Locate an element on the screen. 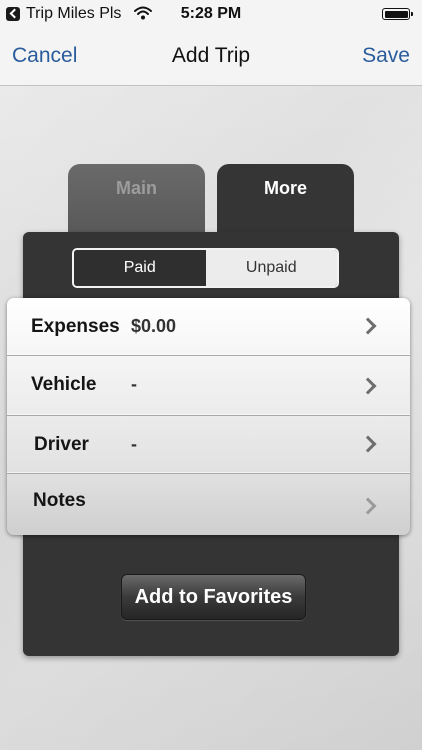  row-label: Notes is located at coordinates (59, 500).